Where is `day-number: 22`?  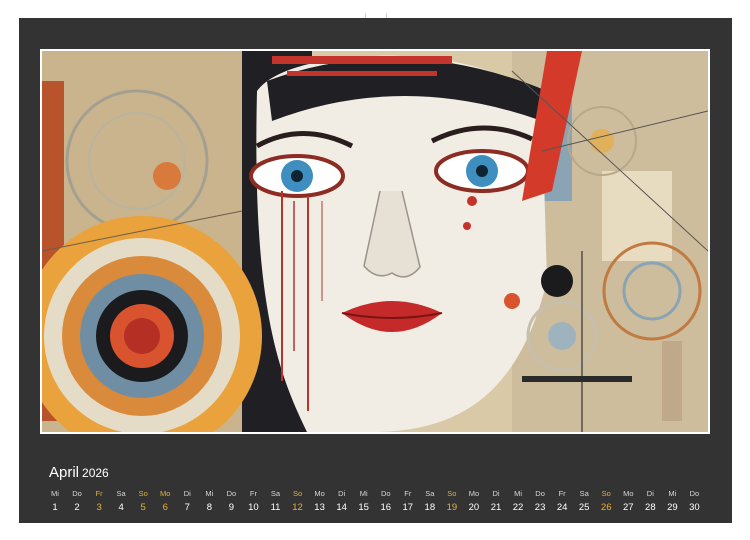 day-number: 22 is located at coordinates (518, 507).